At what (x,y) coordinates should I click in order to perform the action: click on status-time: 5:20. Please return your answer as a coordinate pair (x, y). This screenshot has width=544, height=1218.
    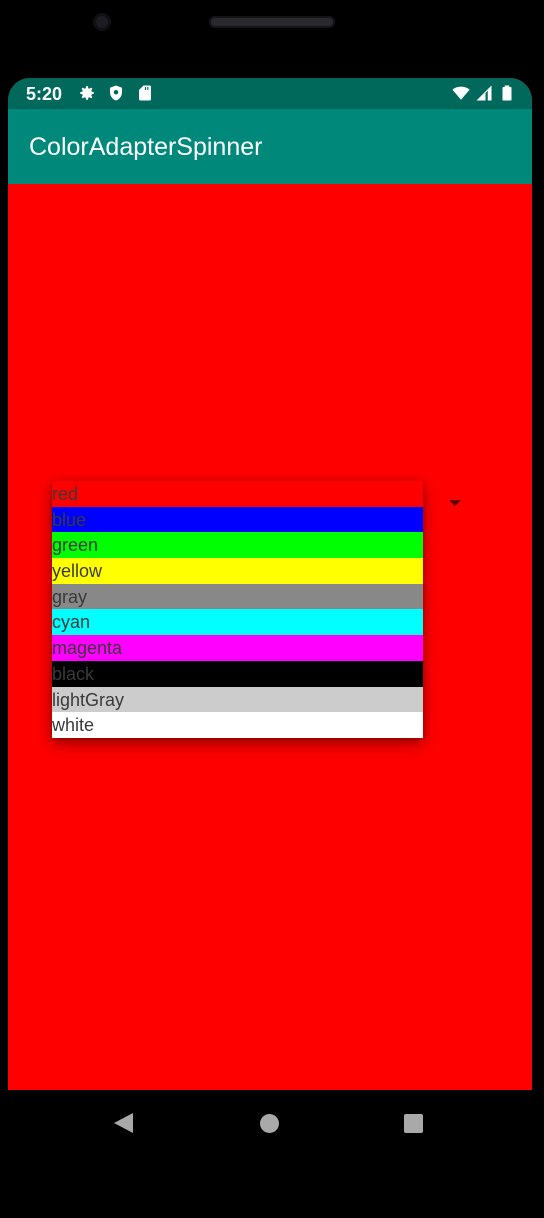
    Looking at the image, I should click on (44, 94).